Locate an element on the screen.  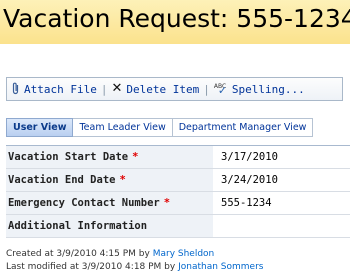
created-text: Created at 3/9/2010 4:15 PM by is located at coordinates (78, 254).